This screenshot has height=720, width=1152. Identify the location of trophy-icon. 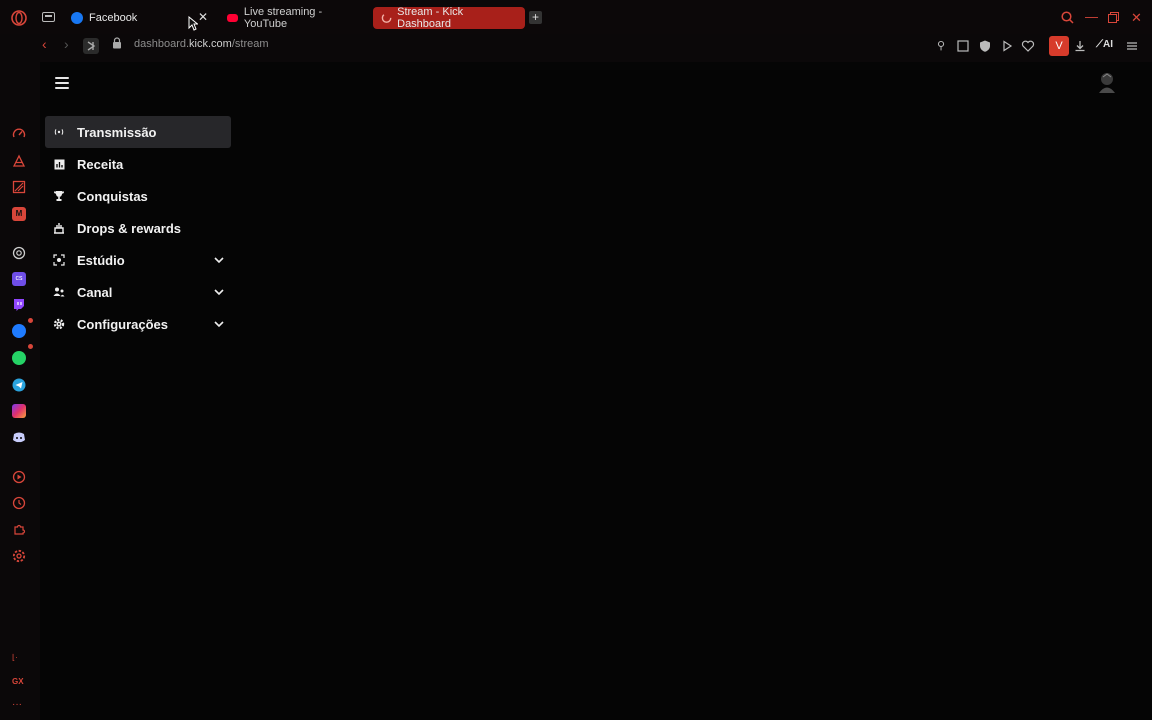
(59, 196).